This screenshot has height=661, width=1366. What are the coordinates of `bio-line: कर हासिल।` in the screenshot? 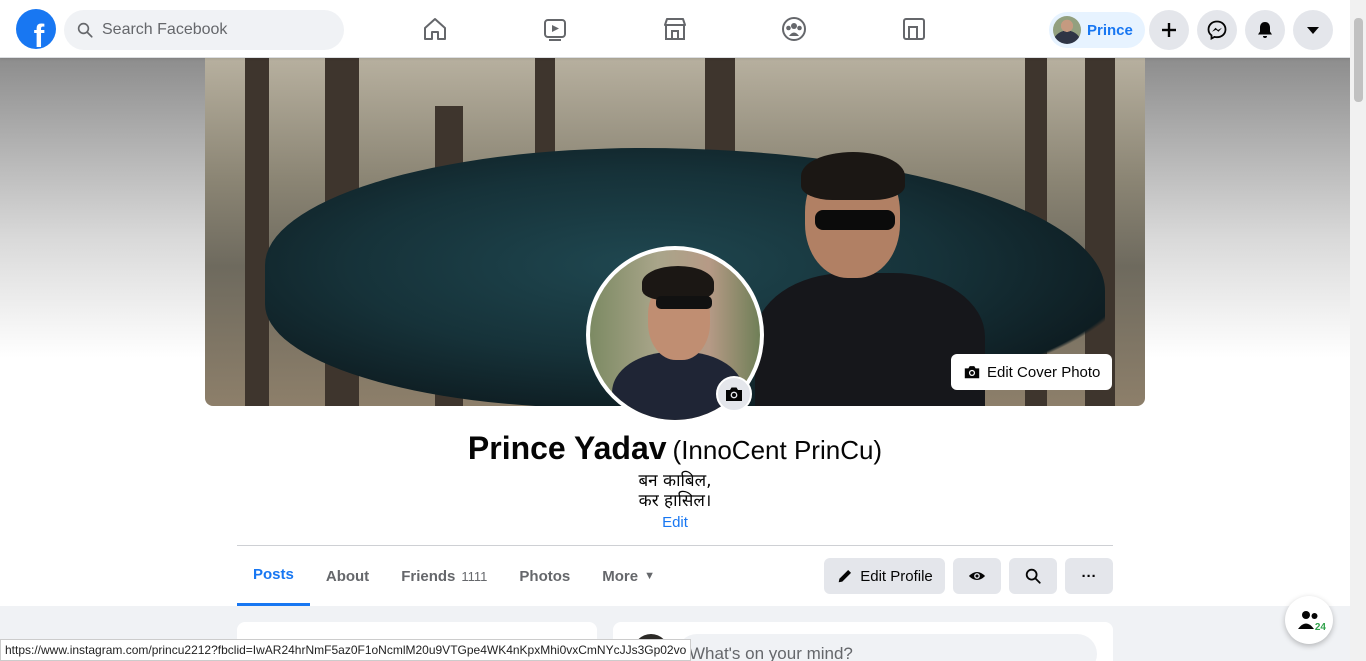 It's located at (675, 501).